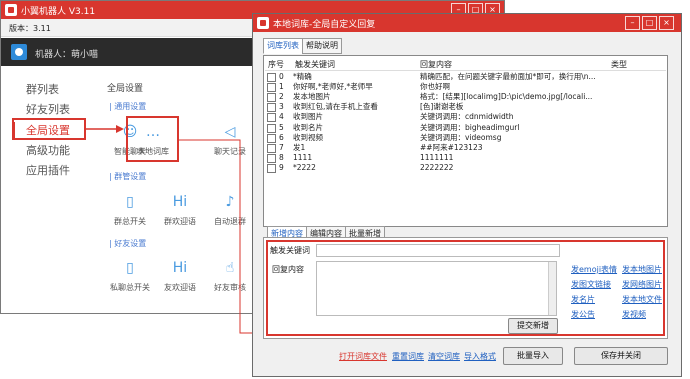  What do you see at coordinates (288, 269) in the screenshot?
I see `reply-label: 回复内容` at bounding box center [288, 269].